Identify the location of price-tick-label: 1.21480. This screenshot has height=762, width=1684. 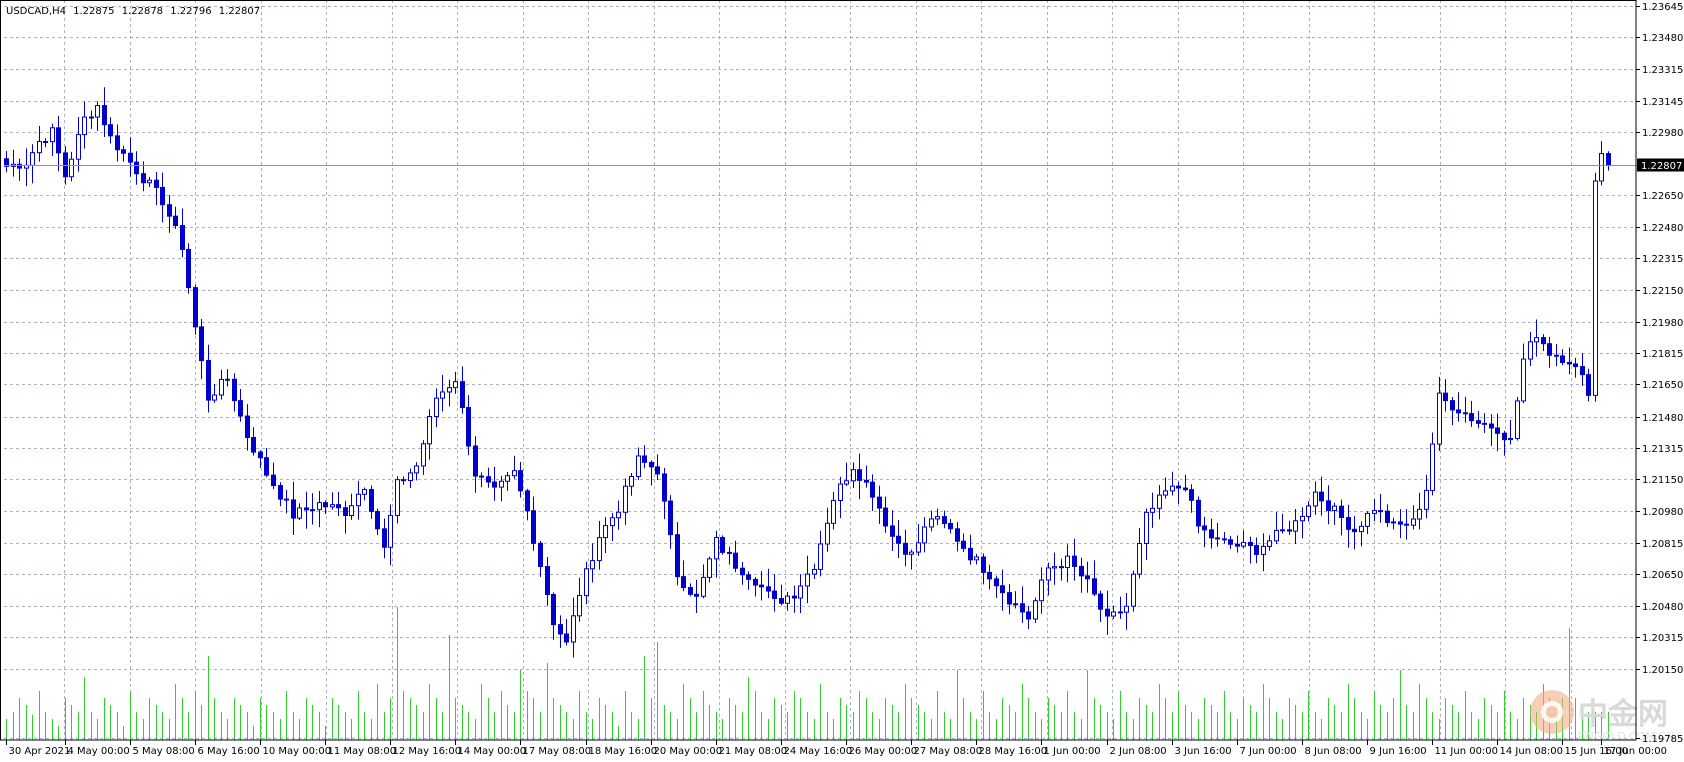
(1662, 418).